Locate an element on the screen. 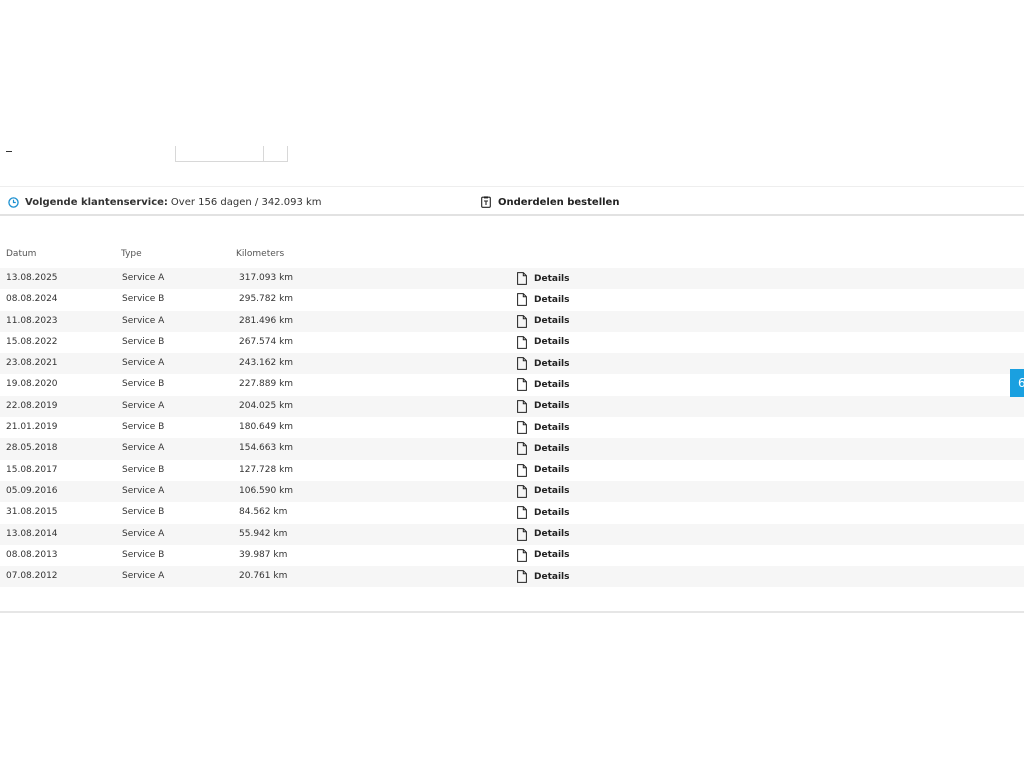 Image resolution: width=1024 pixels, height=768 pixels. row-date: 23.08.2021 is located at coordinates (32, 363).